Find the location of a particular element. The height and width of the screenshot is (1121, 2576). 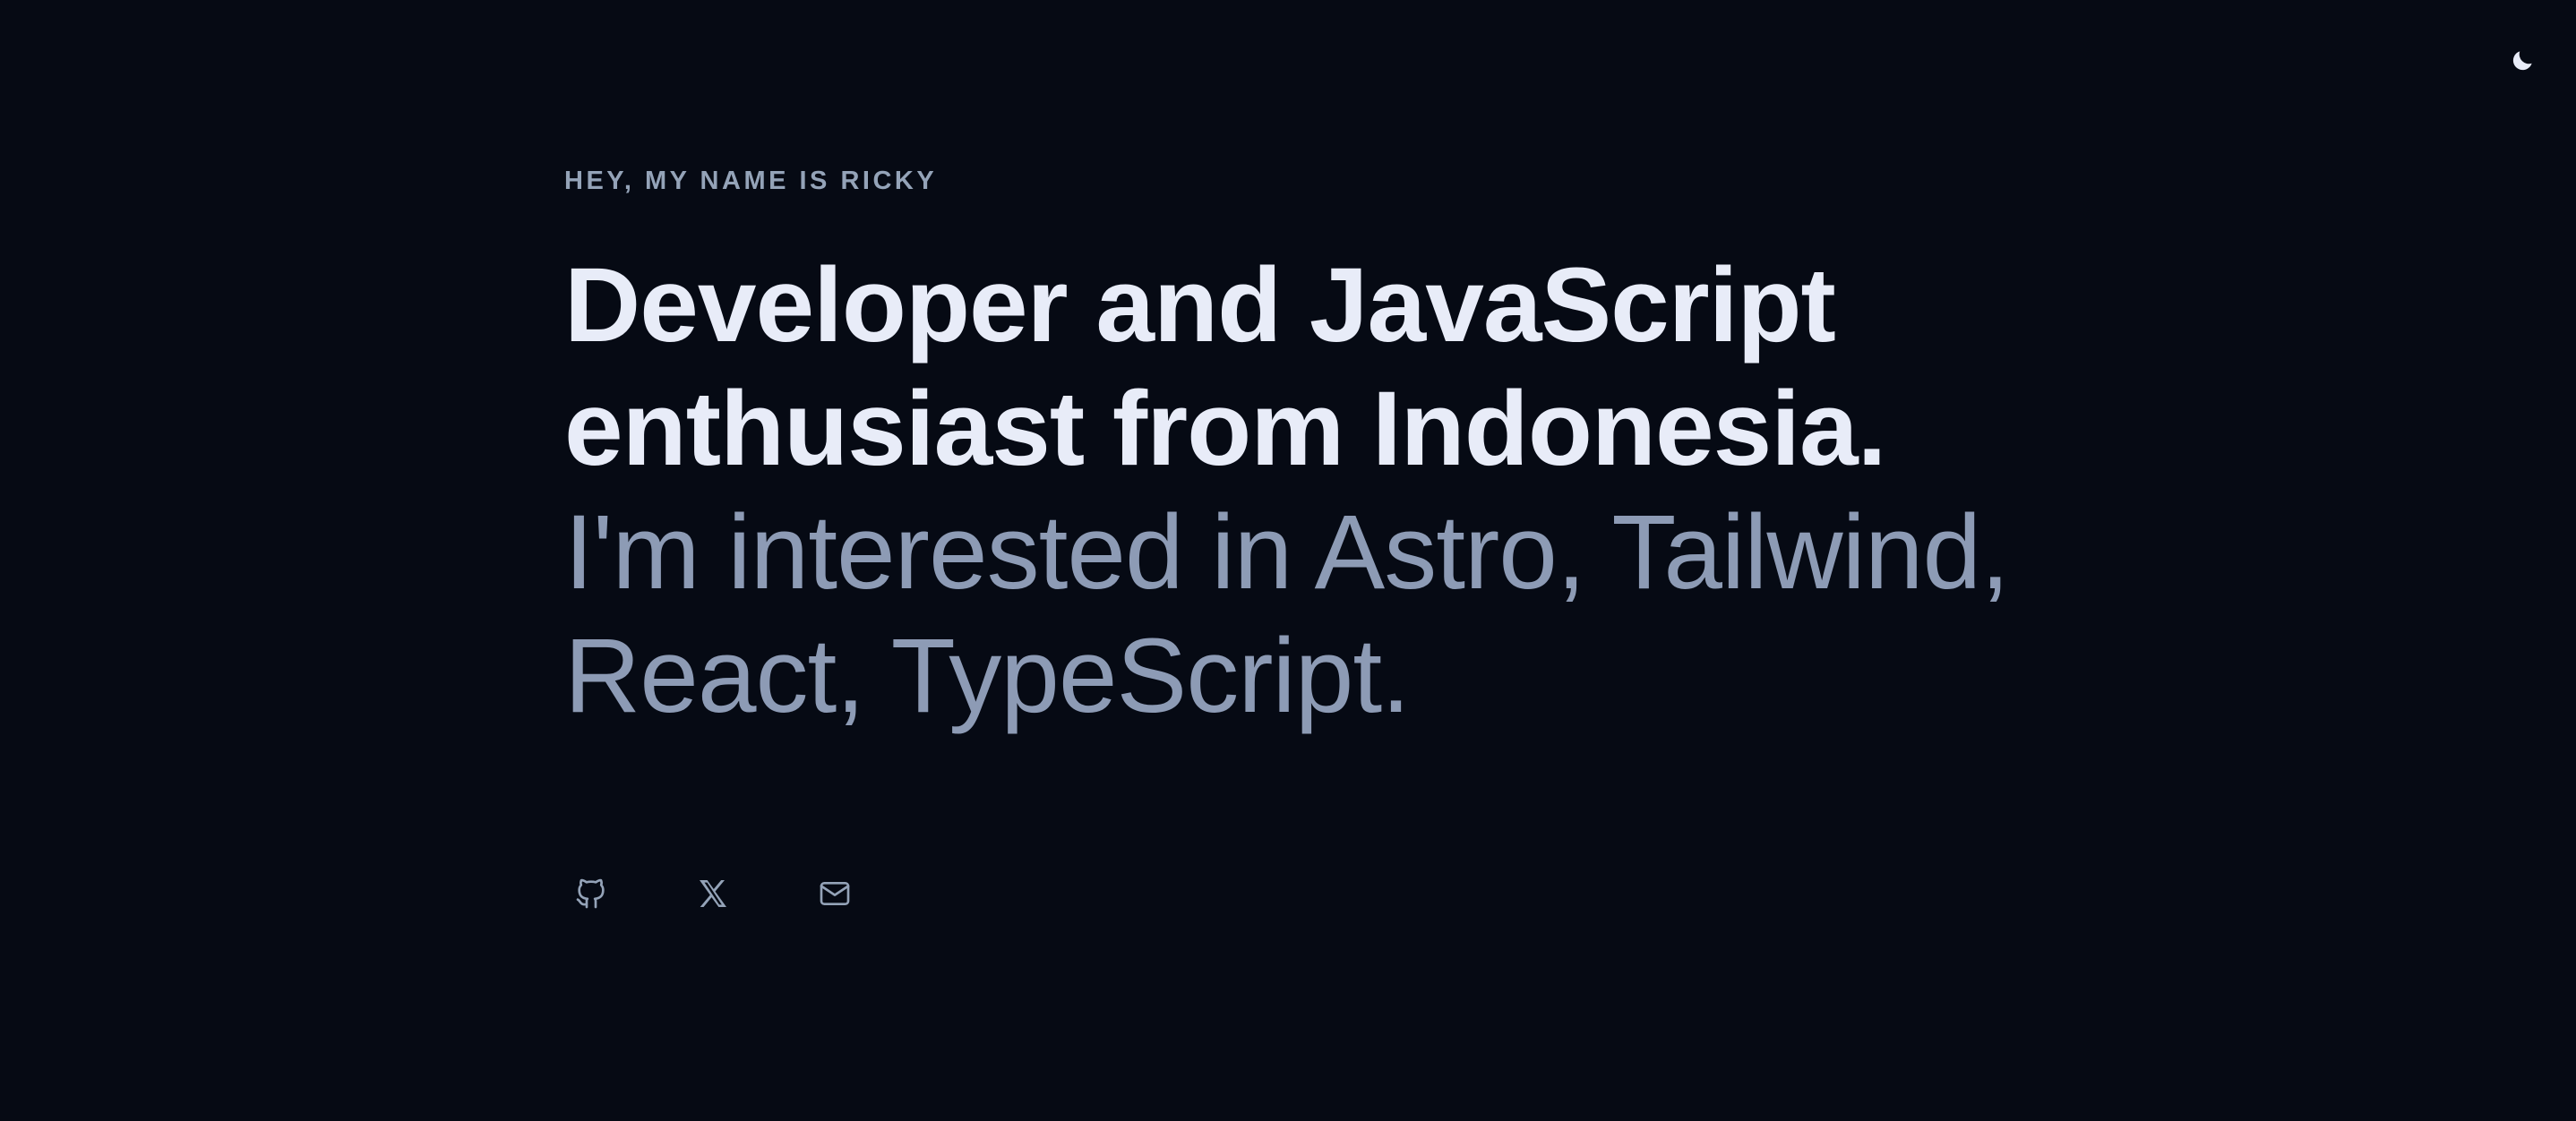

github-icon is located at coordinates (591, 893).